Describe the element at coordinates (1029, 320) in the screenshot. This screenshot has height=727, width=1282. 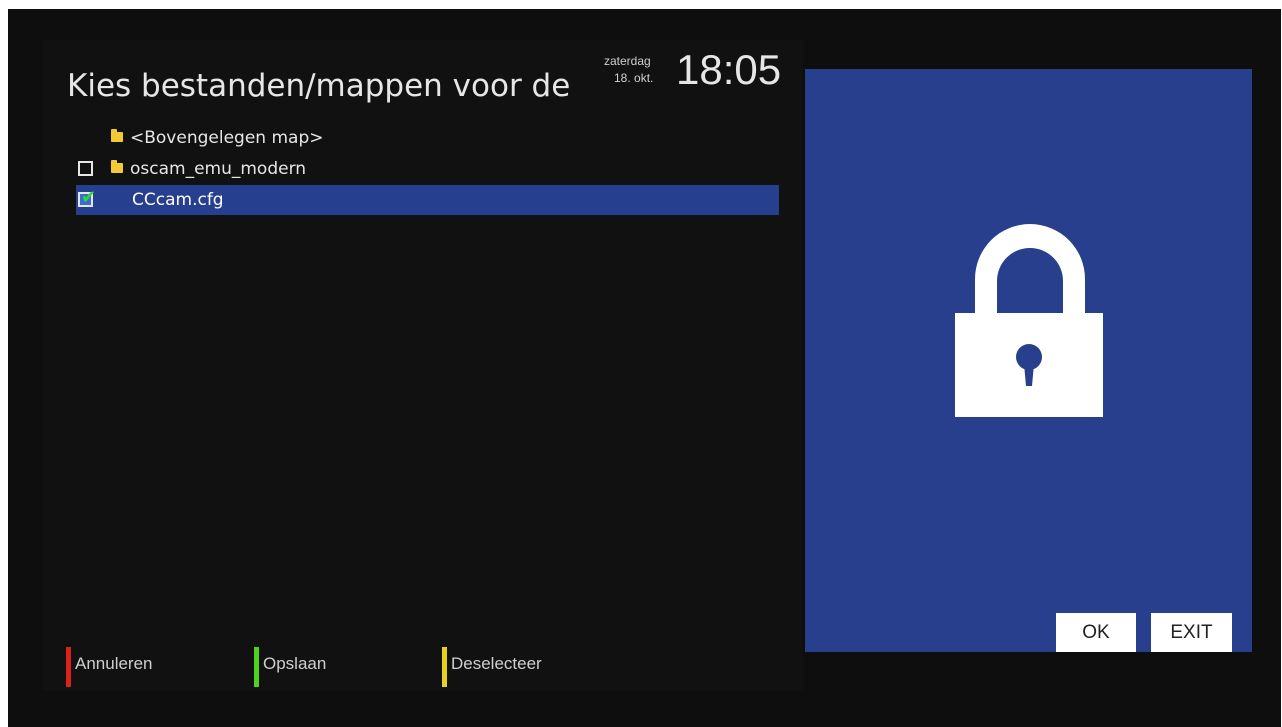
I see `lock-icon` at that location.